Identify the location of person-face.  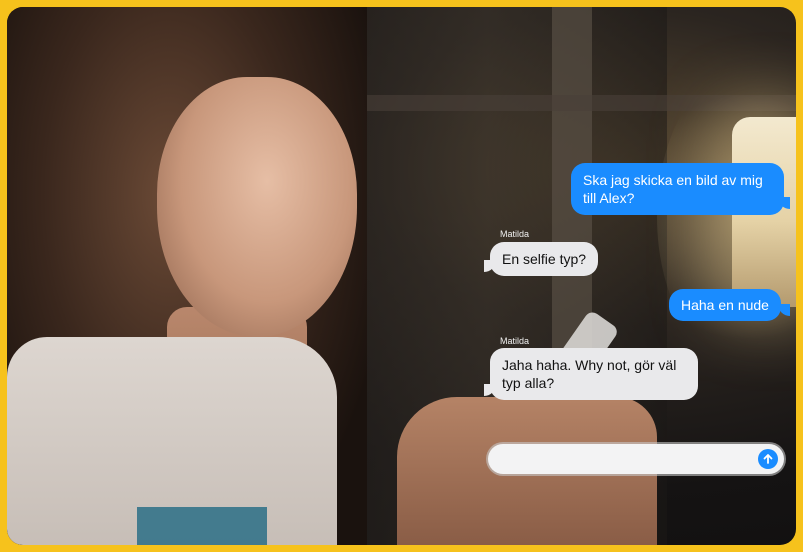
(257, 207).